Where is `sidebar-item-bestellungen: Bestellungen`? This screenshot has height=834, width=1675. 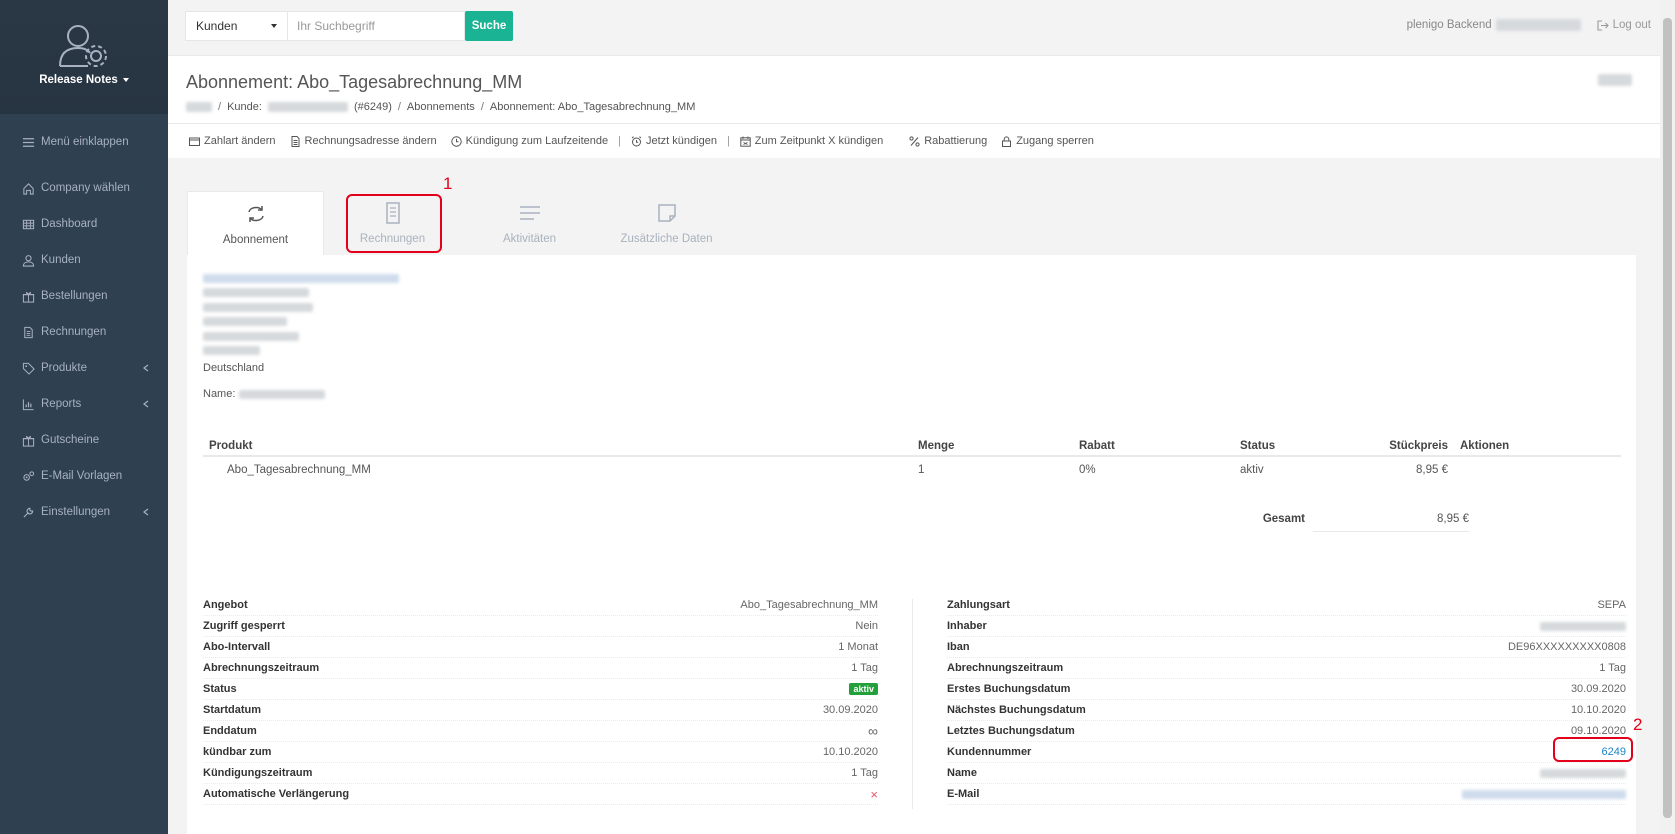
sidebar-item-bestellungen: Bestellungen is located at coordinates (84, 296).